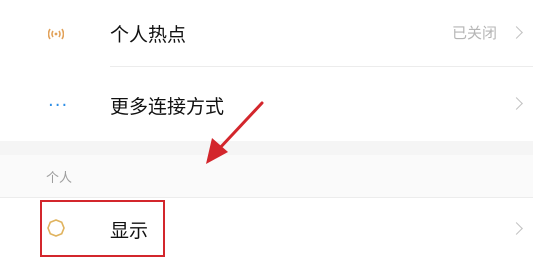 This screenshot has height=259, width=533. Describe the element at coordinates (56, 33) in the screenshot. I see `hotspot-icon` at that location.